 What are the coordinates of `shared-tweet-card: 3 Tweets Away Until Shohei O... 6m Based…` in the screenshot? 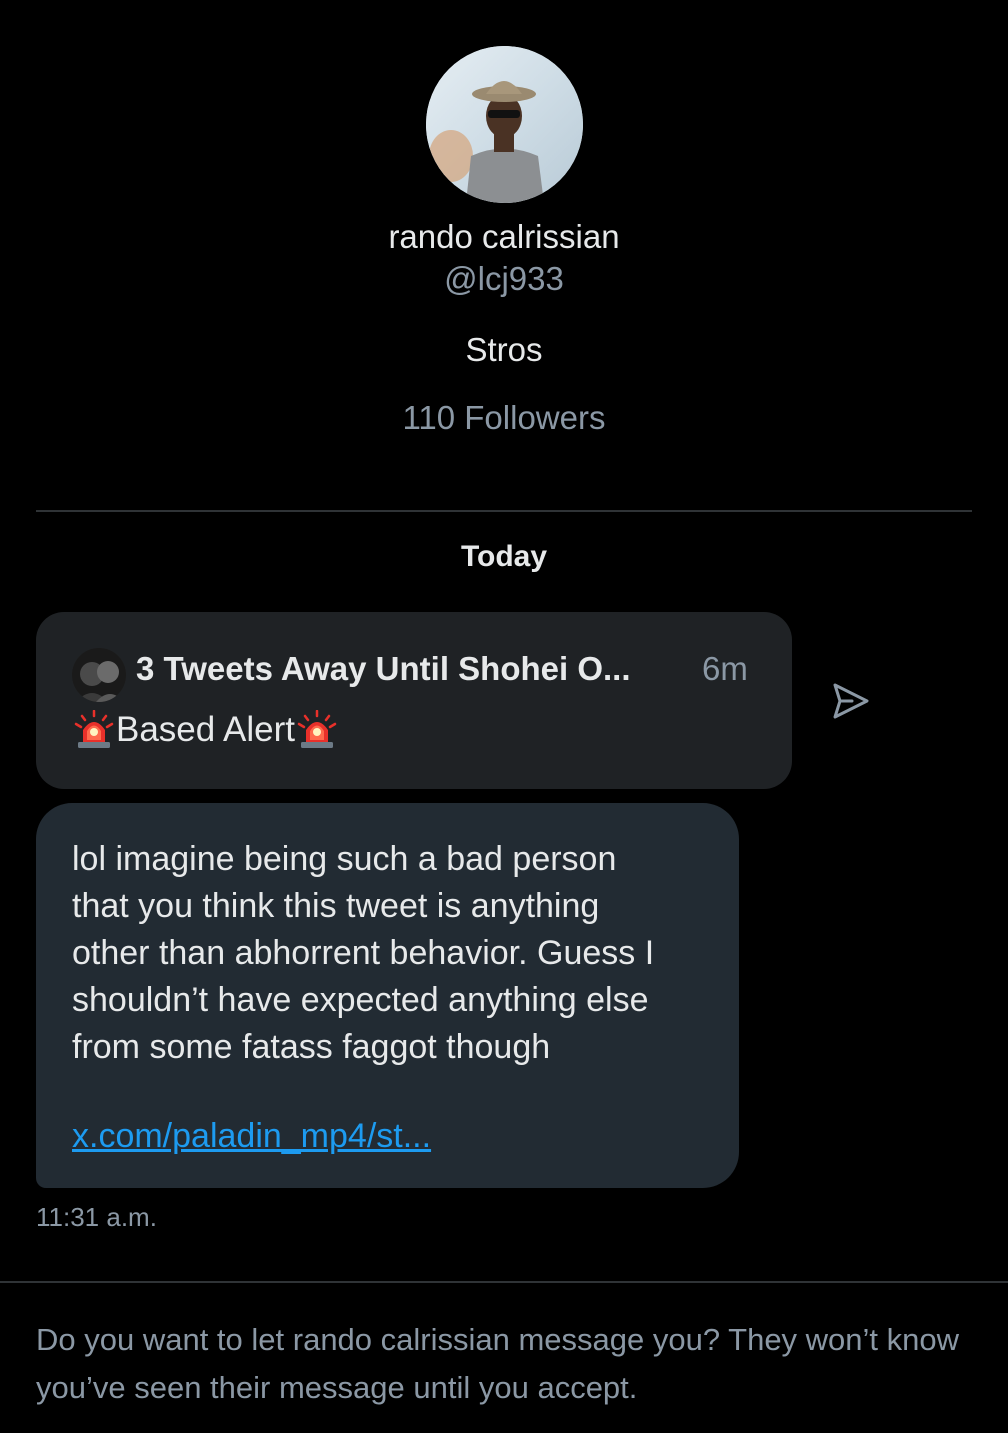 It's located at (414, 700).